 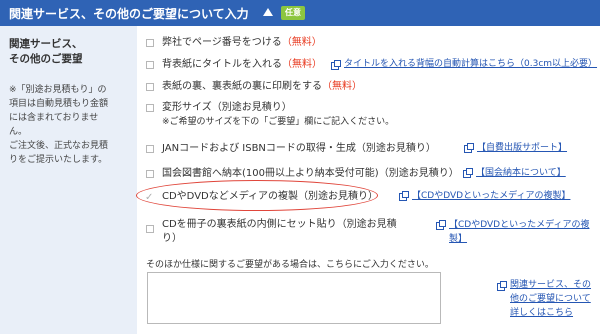 I want to click on jan-isbn-checkbox, so click(x=150, y=149).